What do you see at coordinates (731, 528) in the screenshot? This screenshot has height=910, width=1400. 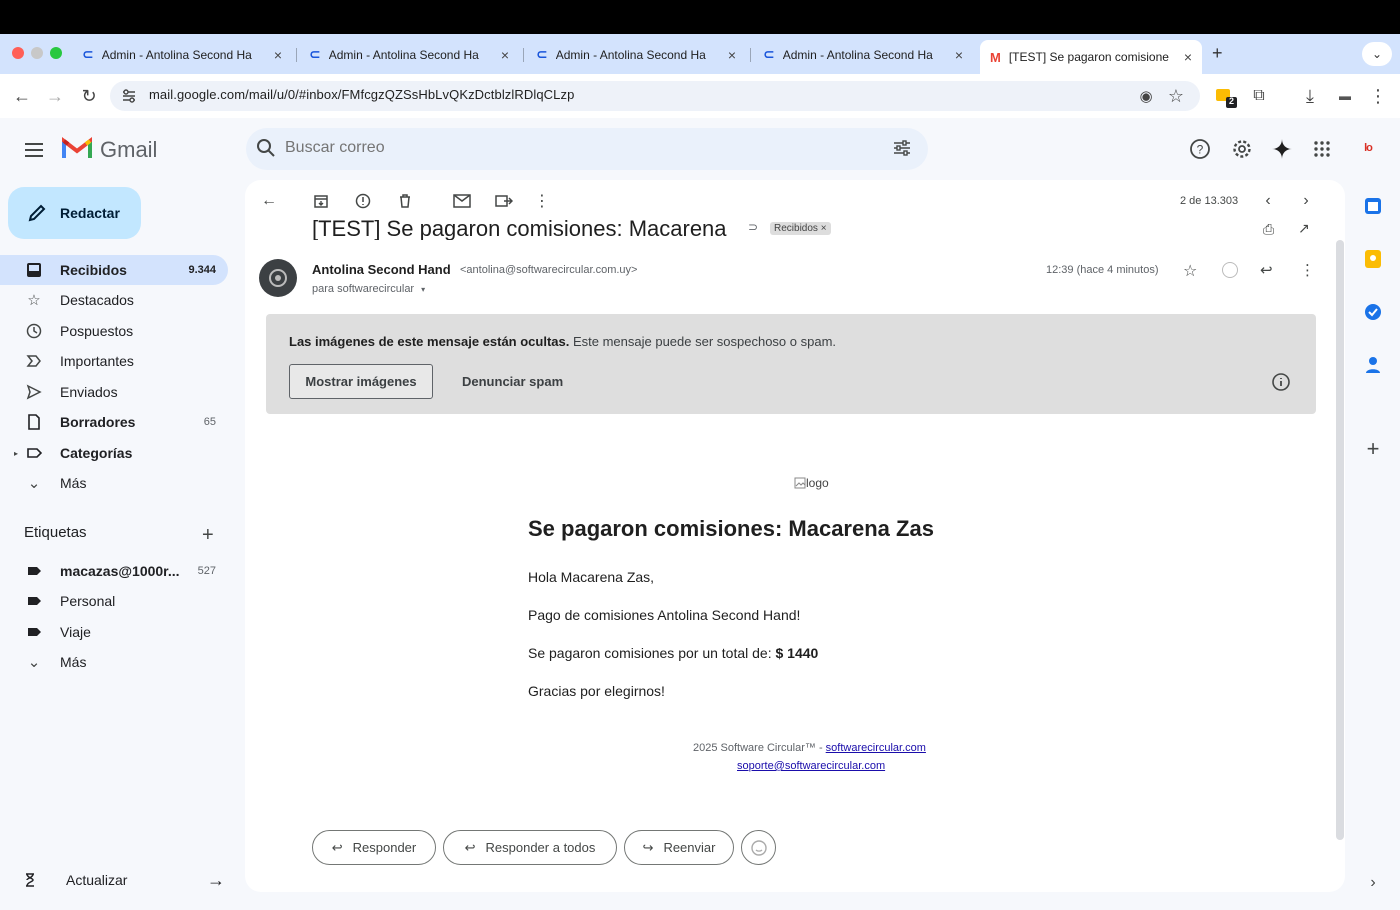 I see `email-body-heading: Se pagaron comisiones: Macarena Zas` at bounding box center [731, 528].